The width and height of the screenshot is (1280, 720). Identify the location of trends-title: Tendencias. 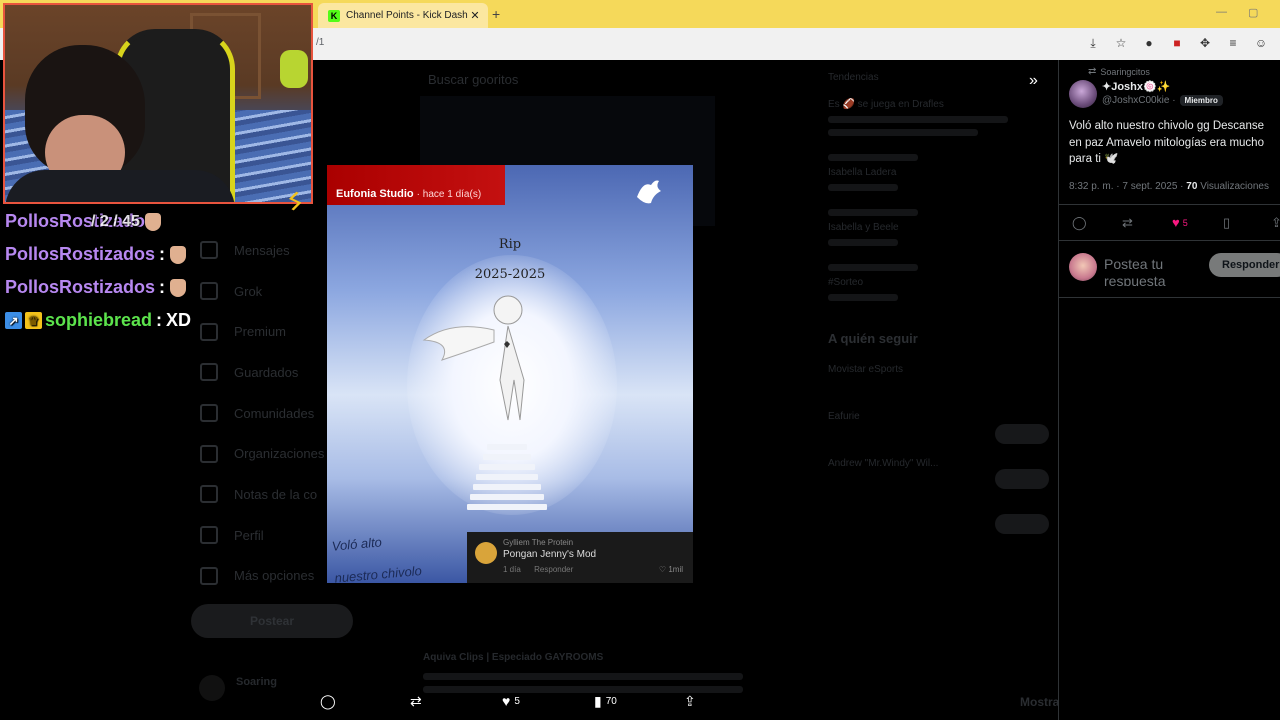
(853, 77).